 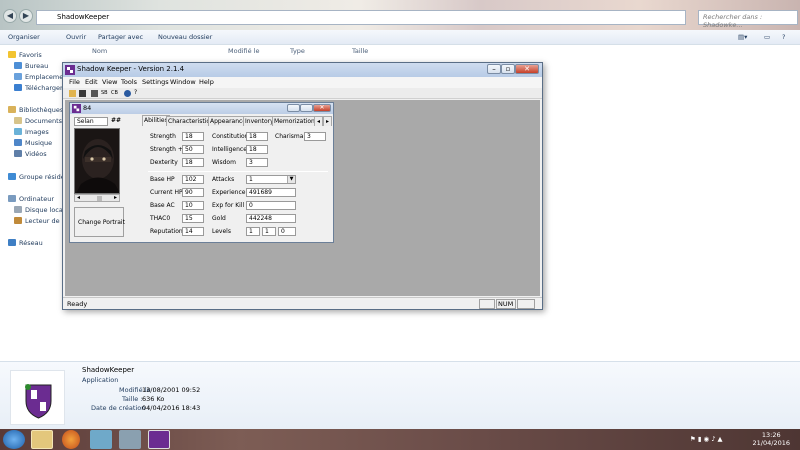 I want to click on base-ac-label: Base AC, so click(x=162, y=205).